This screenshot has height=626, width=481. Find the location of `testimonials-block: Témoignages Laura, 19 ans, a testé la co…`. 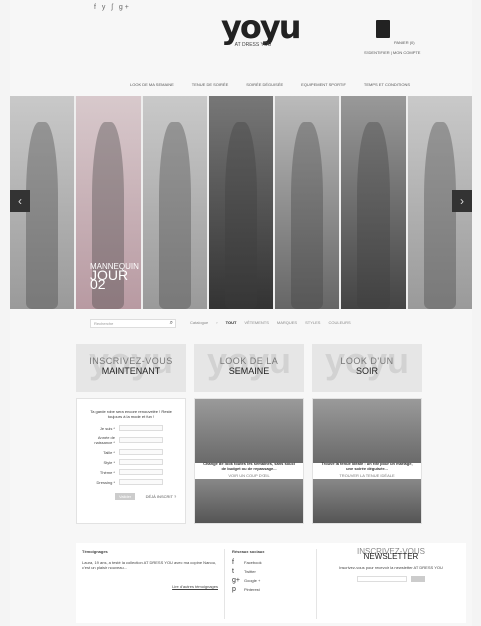

testimonials-block: Témoignages Laura, 19 ans, a testé la co… is located at coordinates (150, 569).